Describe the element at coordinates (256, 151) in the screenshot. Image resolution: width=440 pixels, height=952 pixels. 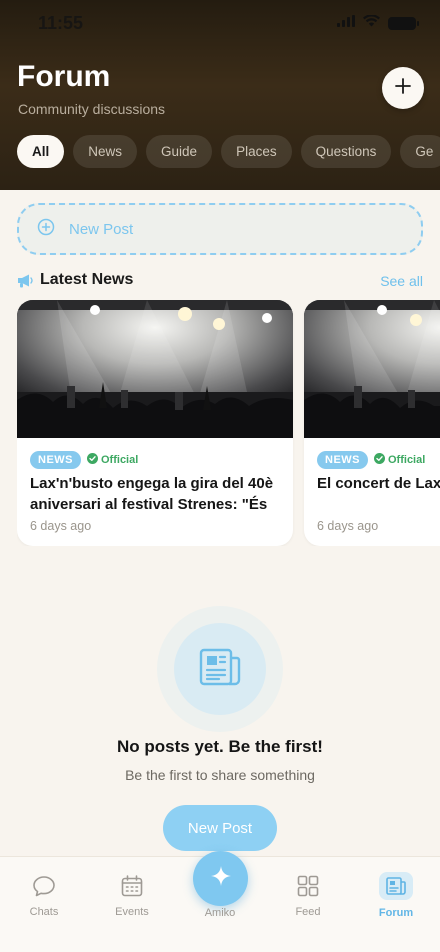
I see `filter-chip-places: Places` at that location.